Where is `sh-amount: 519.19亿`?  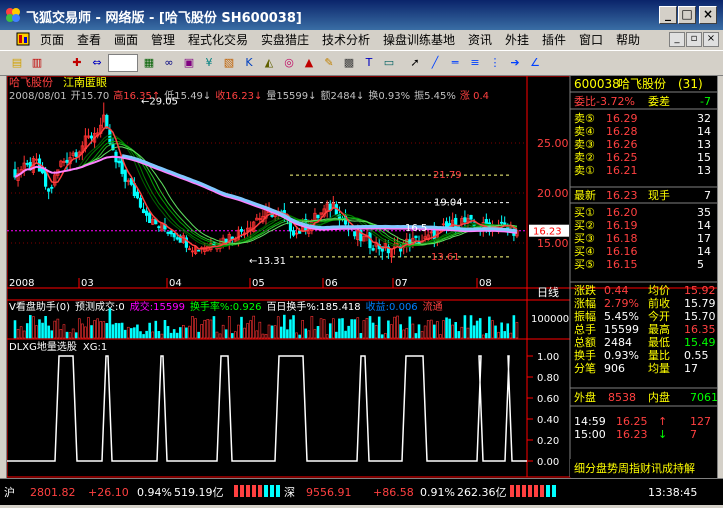 sh-amount: 519.19亿 is located at coordinates (199, 492).